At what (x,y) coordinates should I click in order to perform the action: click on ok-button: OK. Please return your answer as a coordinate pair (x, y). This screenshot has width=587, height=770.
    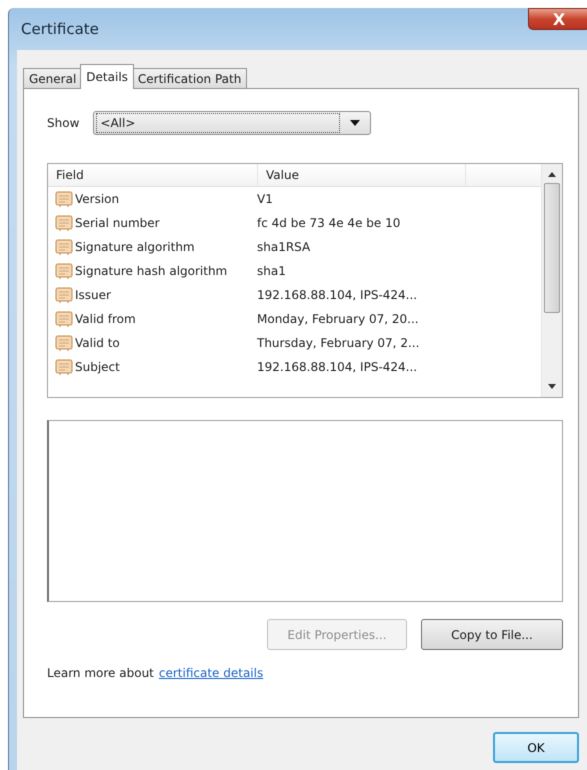
    Looking at the image, I should click on (536, 747).